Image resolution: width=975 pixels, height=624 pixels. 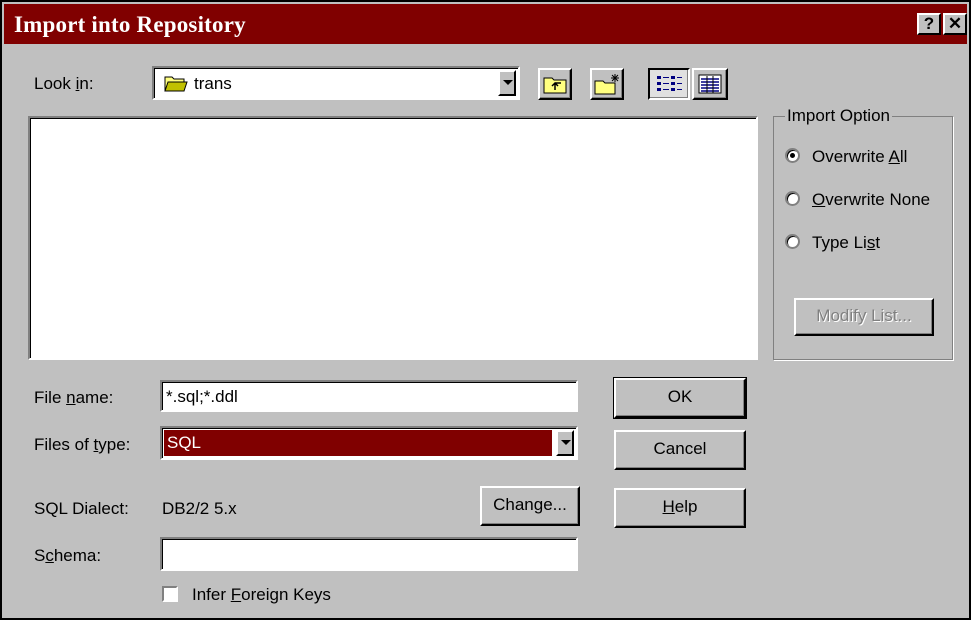 I want to click on lookin-label: Look in:, so click(x=64, y=83).